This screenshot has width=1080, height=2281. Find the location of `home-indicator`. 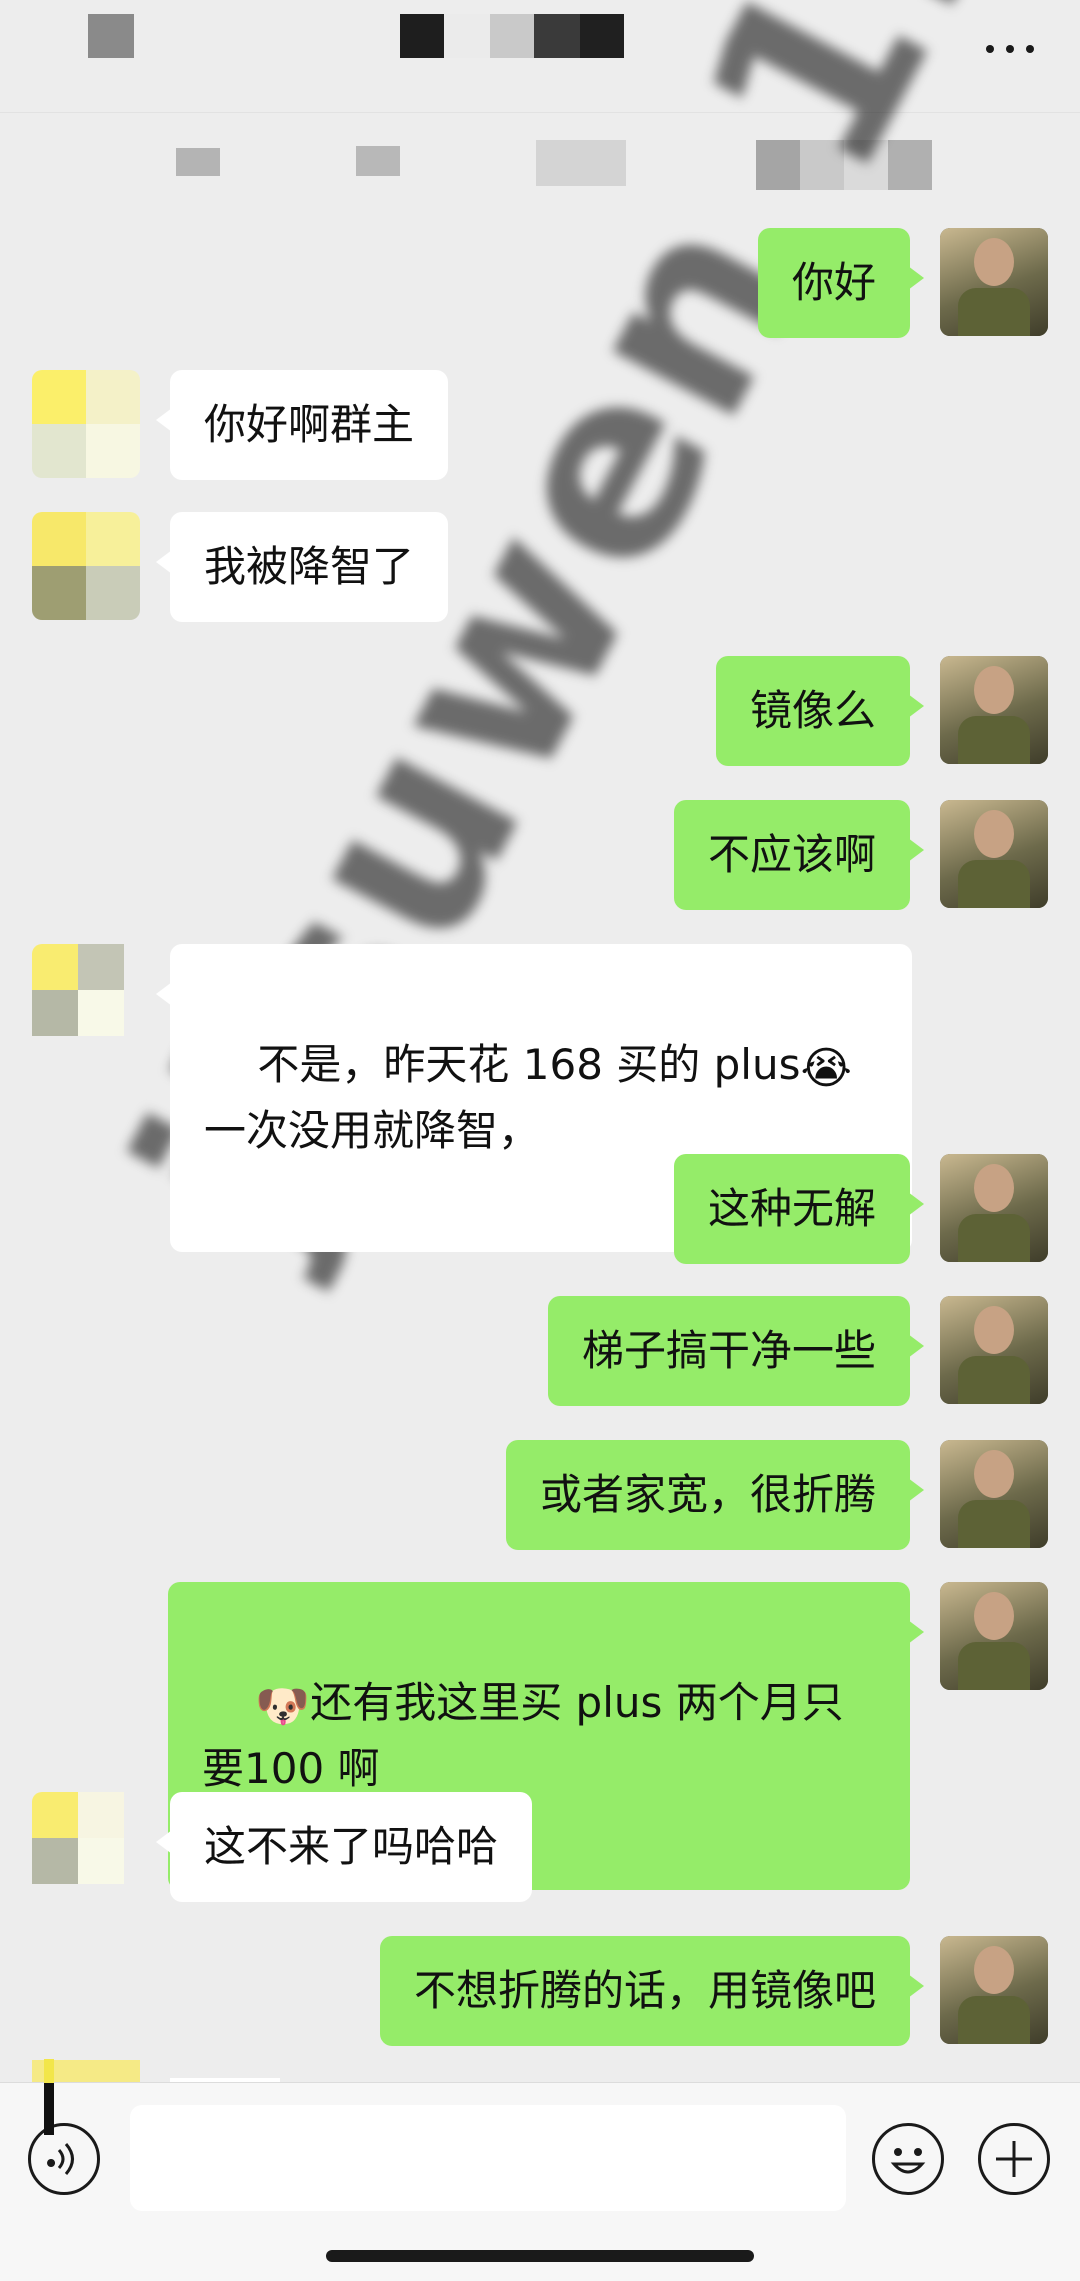

home-indicator is located at coordinates (540, 2256).